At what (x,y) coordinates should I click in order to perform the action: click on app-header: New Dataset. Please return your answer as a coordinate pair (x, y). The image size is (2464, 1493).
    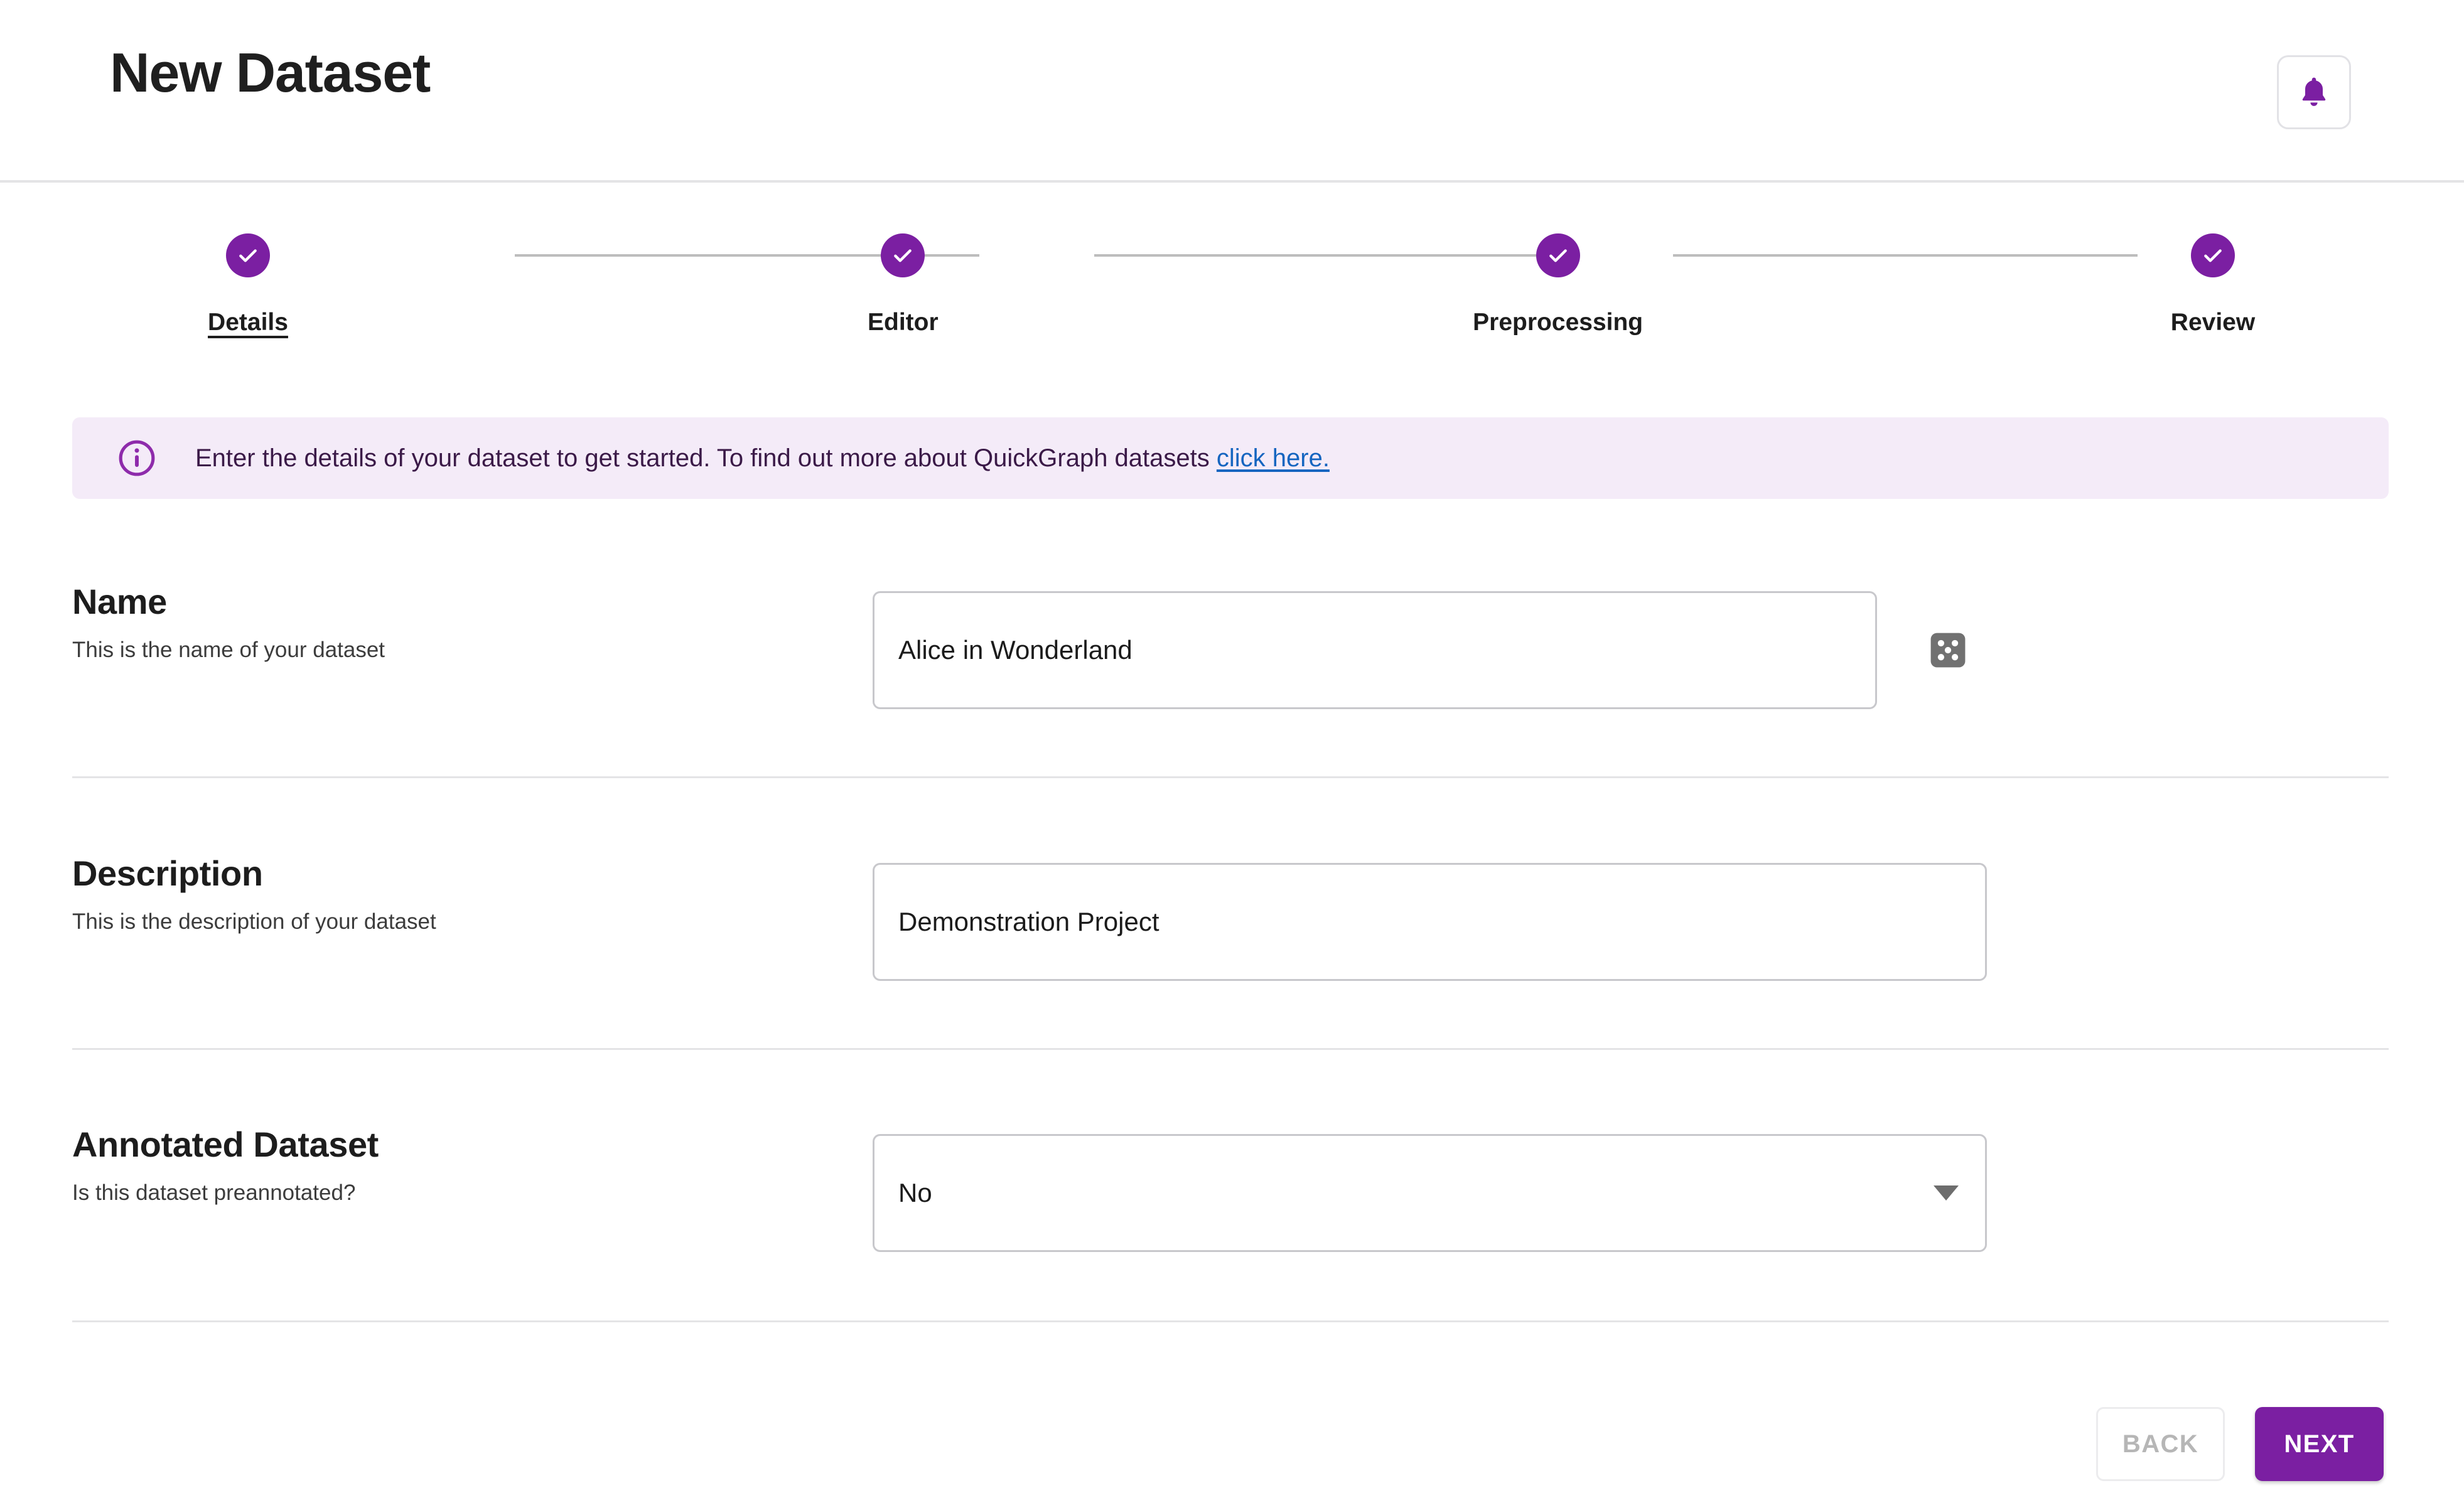
    Looking at the image, I should click on (1232, 91).